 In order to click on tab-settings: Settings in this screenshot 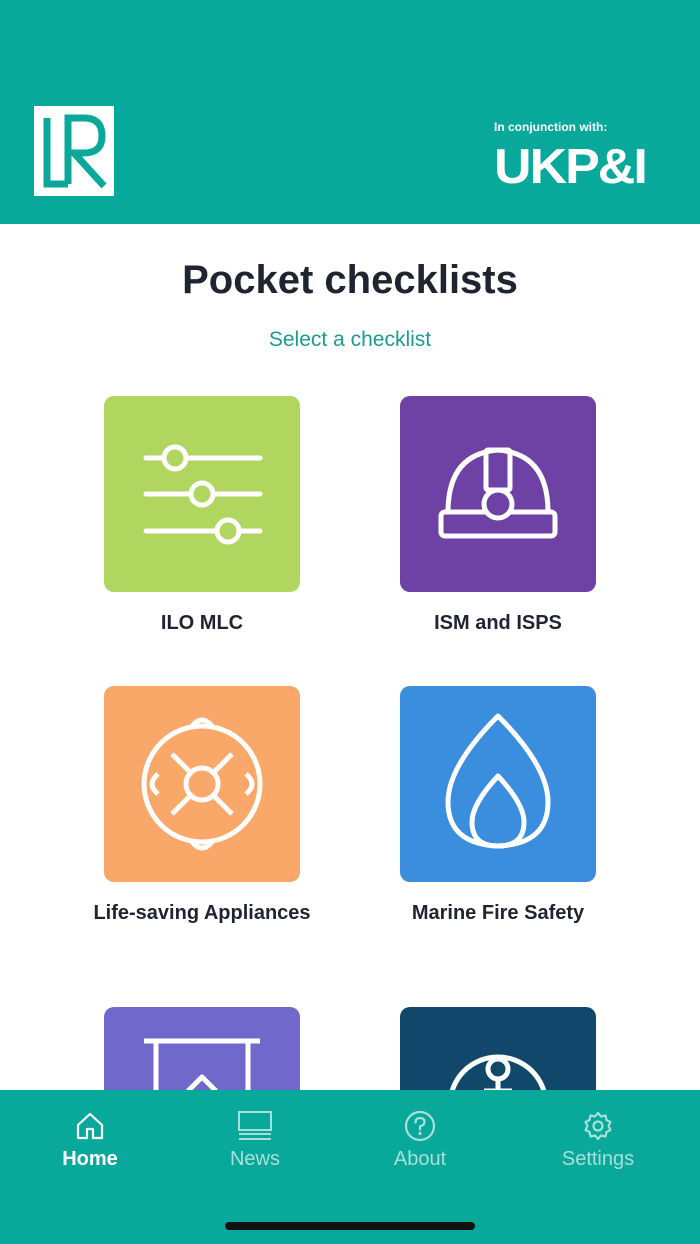, I will do `click(598, 1145)`.